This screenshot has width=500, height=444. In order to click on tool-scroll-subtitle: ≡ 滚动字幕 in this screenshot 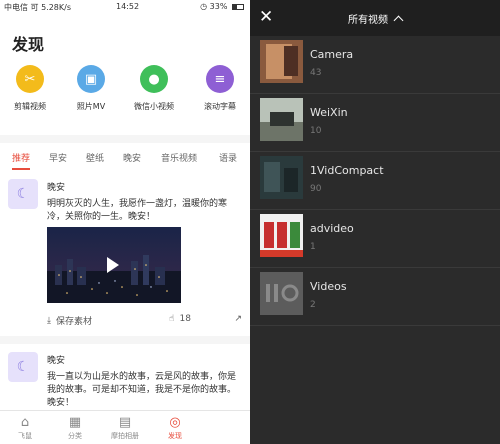, I will do `click(220, 88)`.